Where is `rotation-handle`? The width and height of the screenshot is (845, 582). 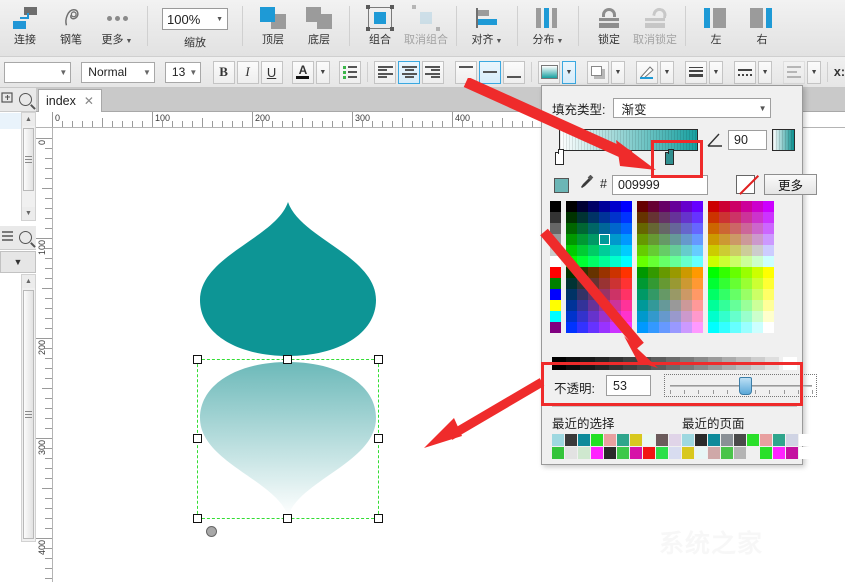
rotation-handle is located at coordinates (211, 531).